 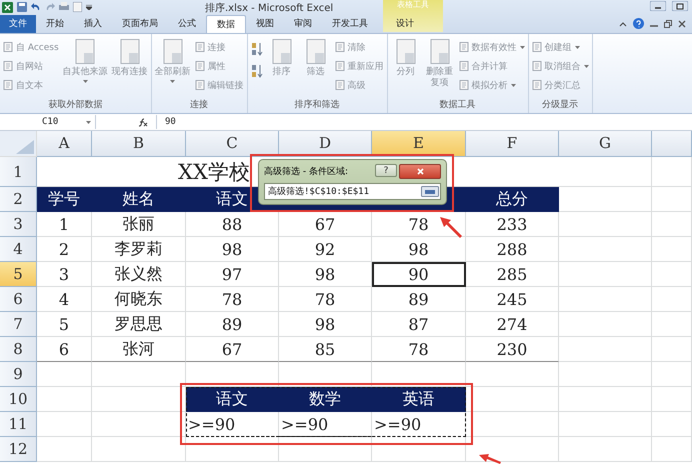 What do you see at coordinates (306, 172) in the screenshot?
I see `dialog-title: 高级筛选 - 条件区域:` at bounding box center [306, 172].